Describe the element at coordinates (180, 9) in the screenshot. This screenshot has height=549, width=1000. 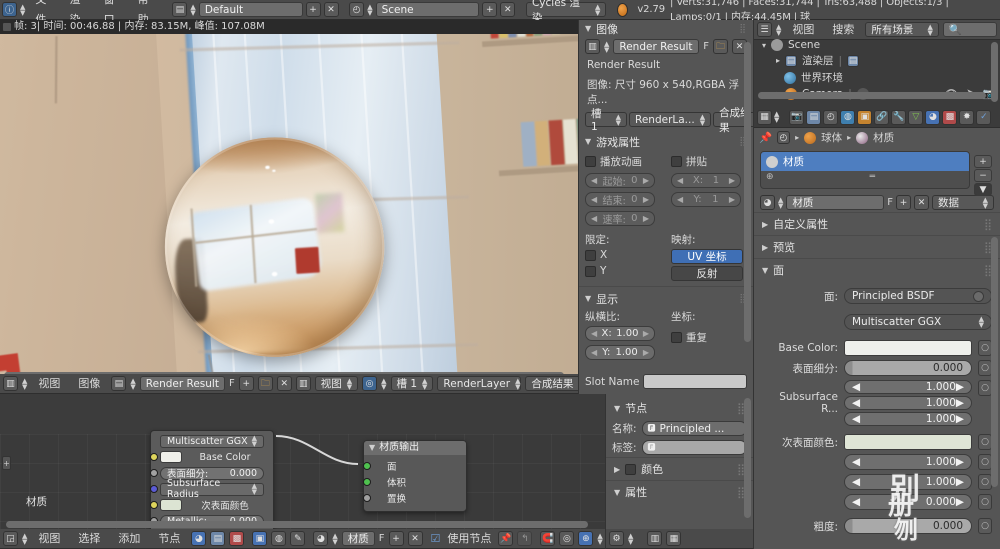
I see `screen-layout-icon: ▤` at that location.